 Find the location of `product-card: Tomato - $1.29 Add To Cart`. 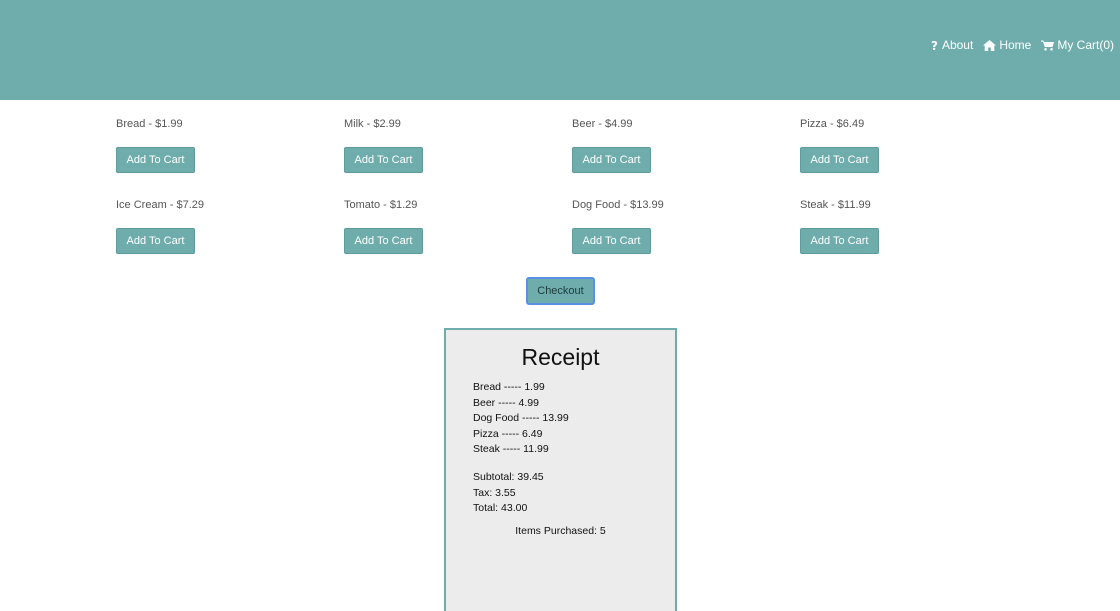

product-card: Tomato - $1.29 Add To Cart is located at coordinates (444, 226).